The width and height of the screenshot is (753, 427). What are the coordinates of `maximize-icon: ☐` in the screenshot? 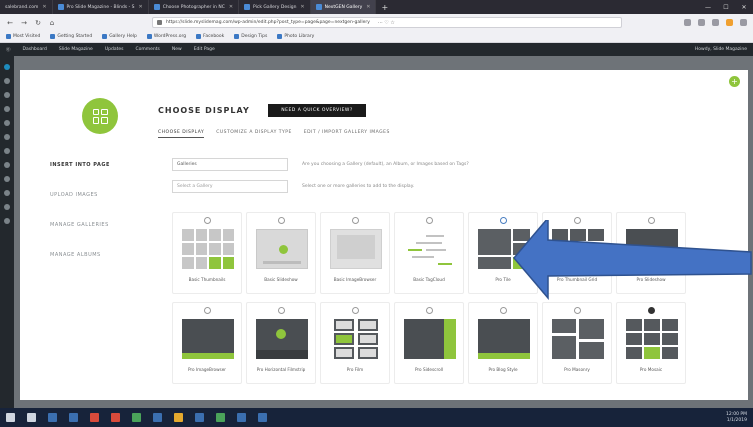 It's located at (726, 7).